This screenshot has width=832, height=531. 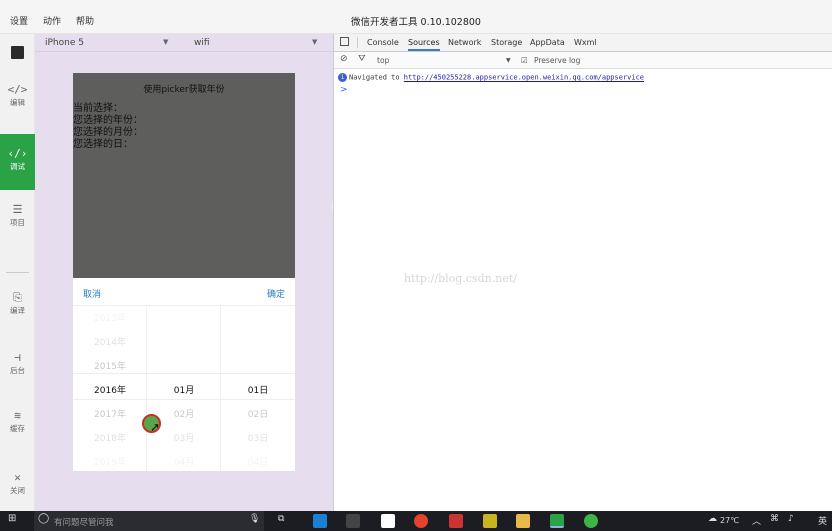 What do you see at coordinates (424, 44) in the screenshot?
I see `tab-sources: Sources` at bounding box center [424, 44].